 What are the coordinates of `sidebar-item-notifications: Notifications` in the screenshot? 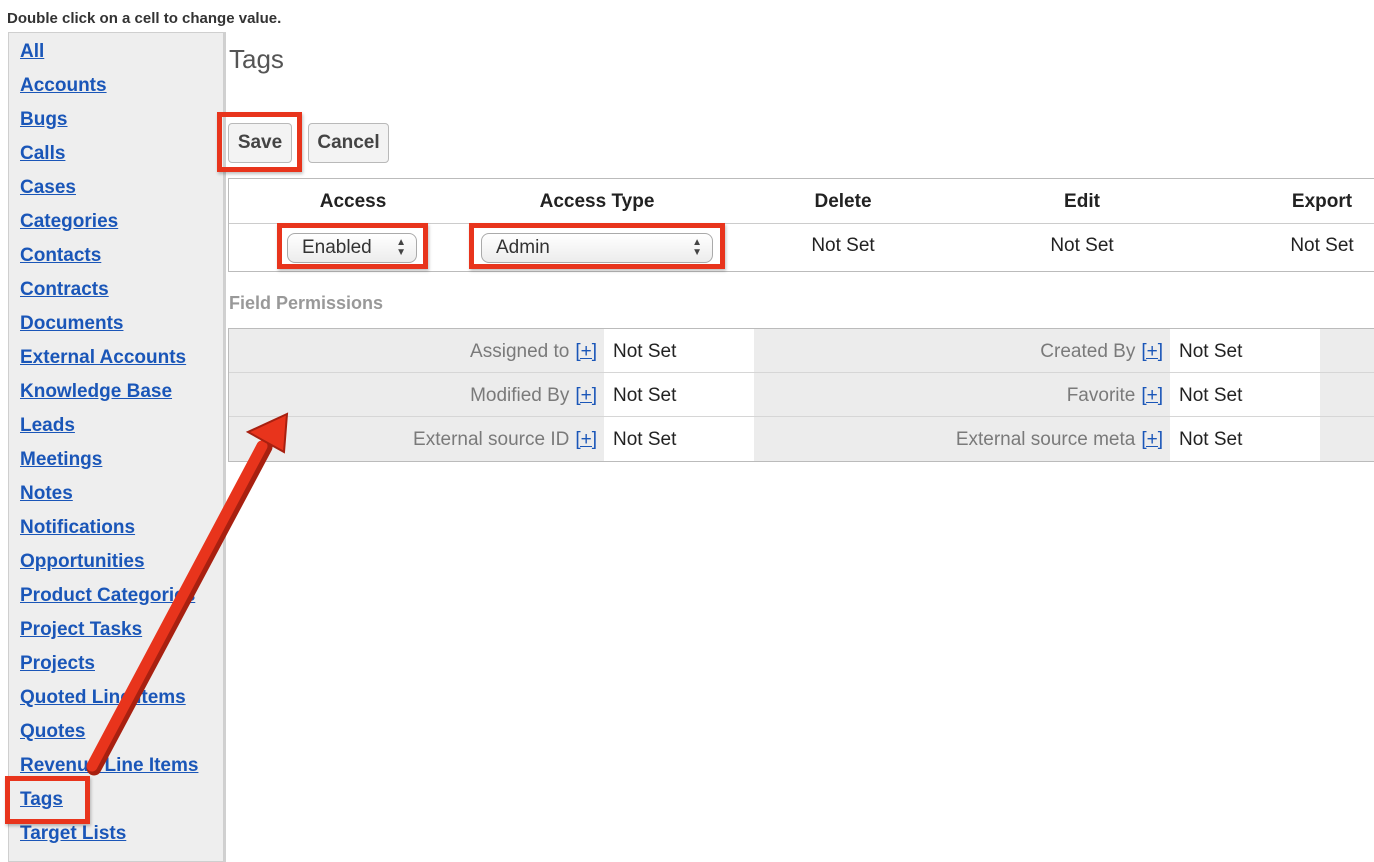 It's located at (77, 534).